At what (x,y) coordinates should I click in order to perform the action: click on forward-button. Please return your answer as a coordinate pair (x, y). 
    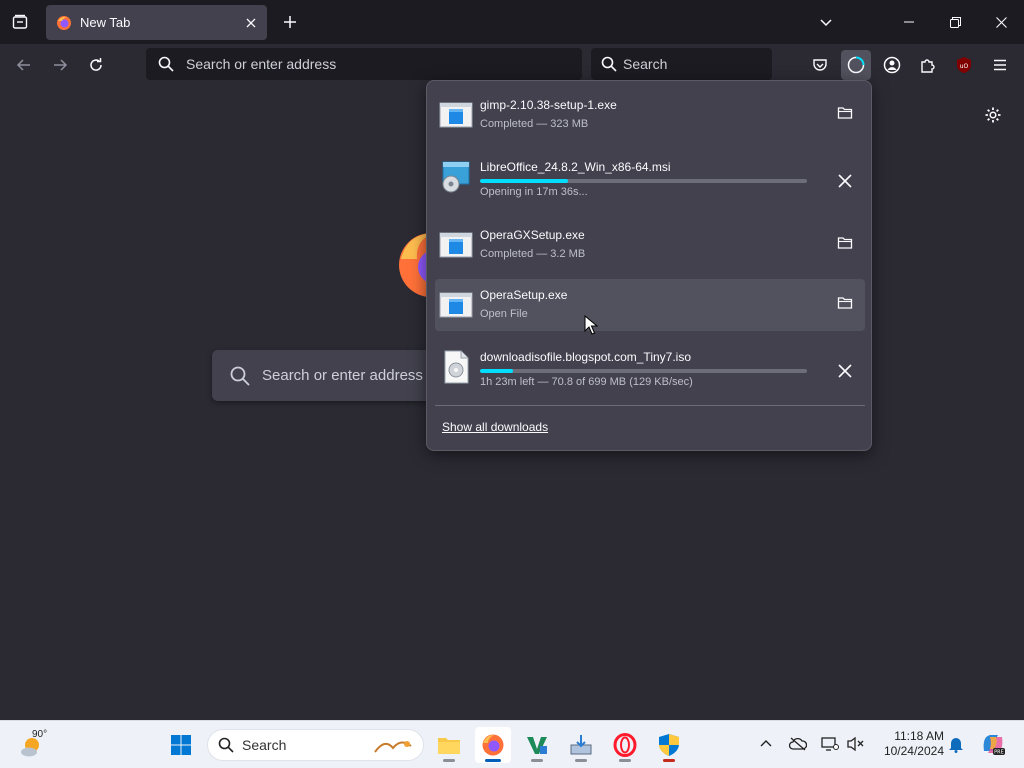
    Looking at the image, I should click on (60, 65).